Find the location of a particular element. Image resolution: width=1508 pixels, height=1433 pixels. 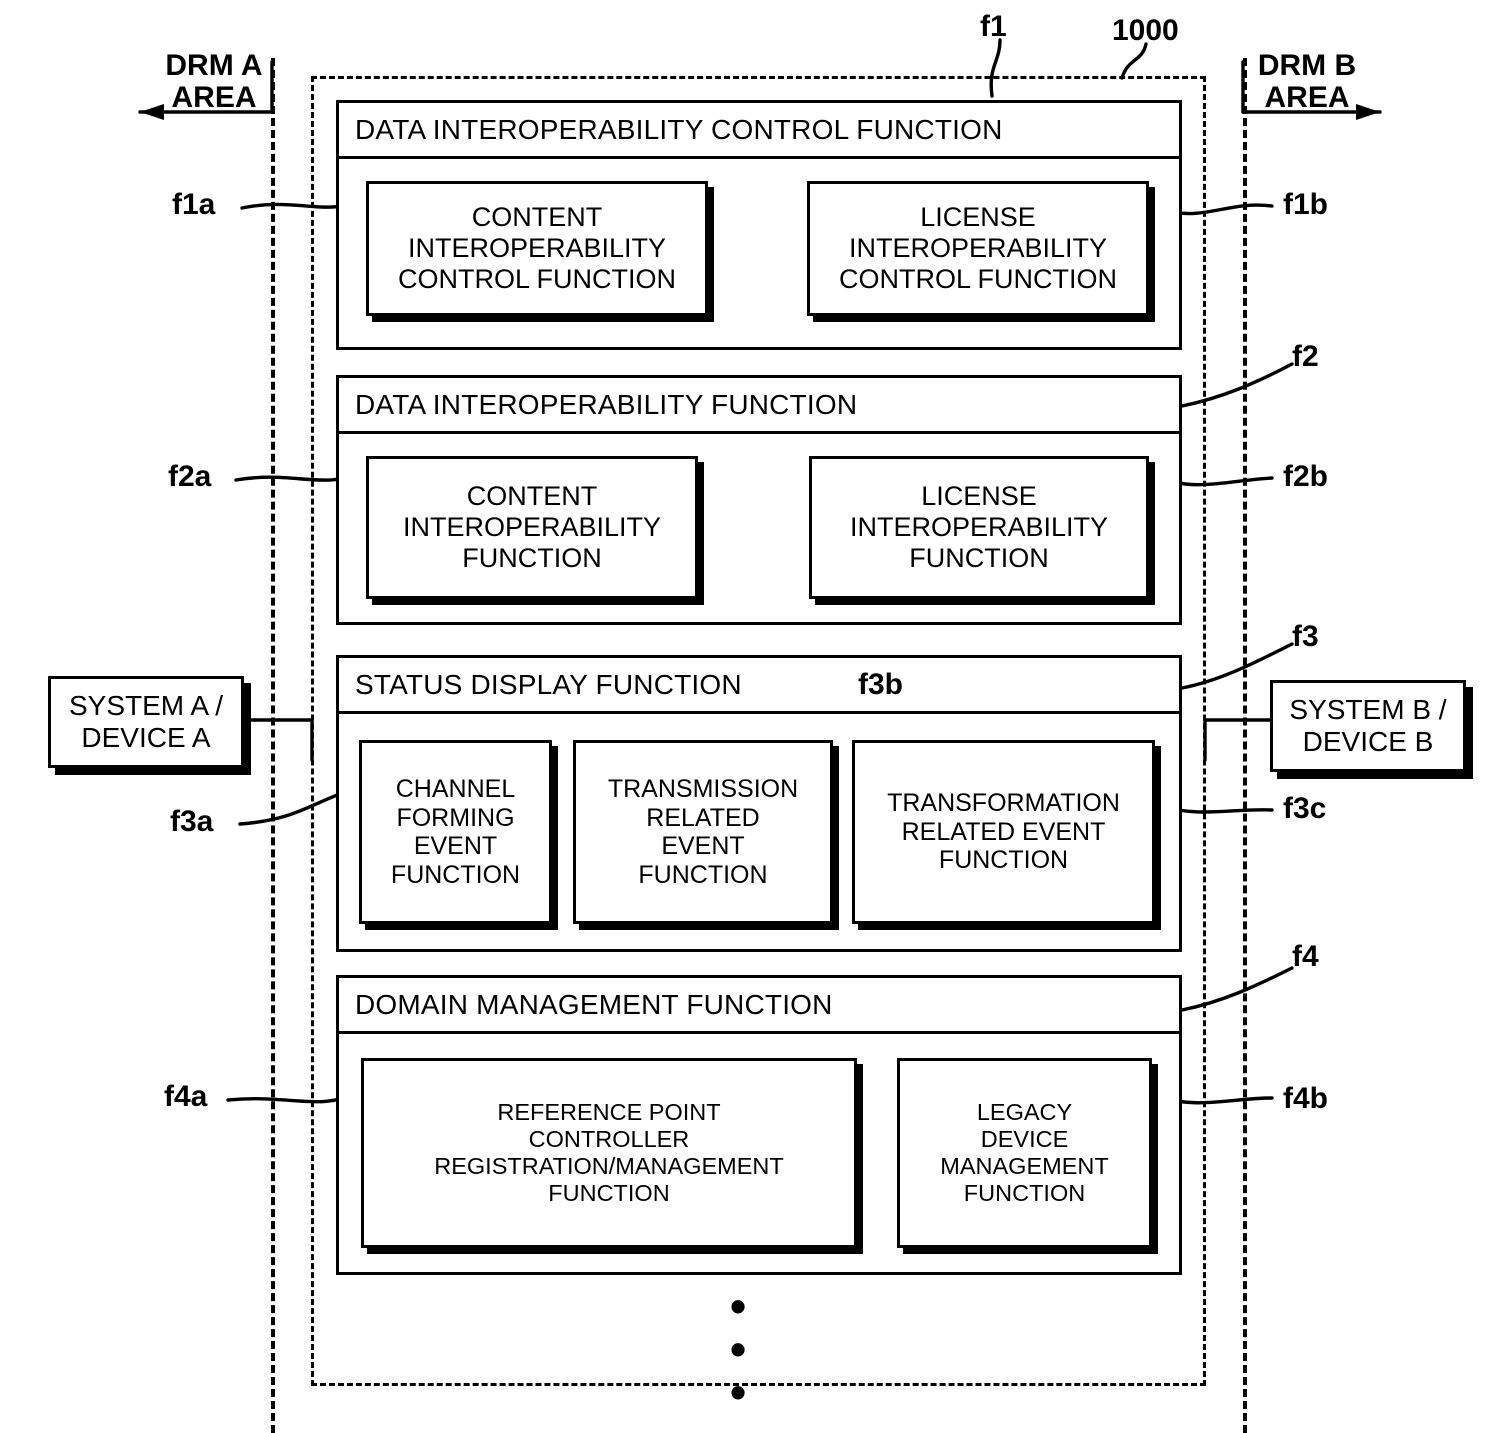

ref-f3: f3 is located at coordinates (1305, 636).